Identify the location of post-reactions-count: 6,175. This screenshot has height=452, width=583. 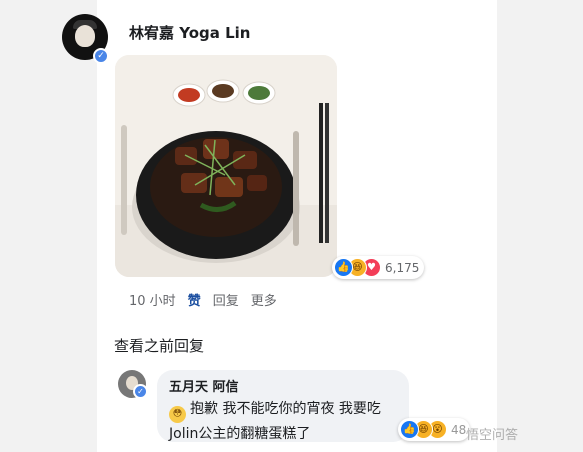
(402, 267).